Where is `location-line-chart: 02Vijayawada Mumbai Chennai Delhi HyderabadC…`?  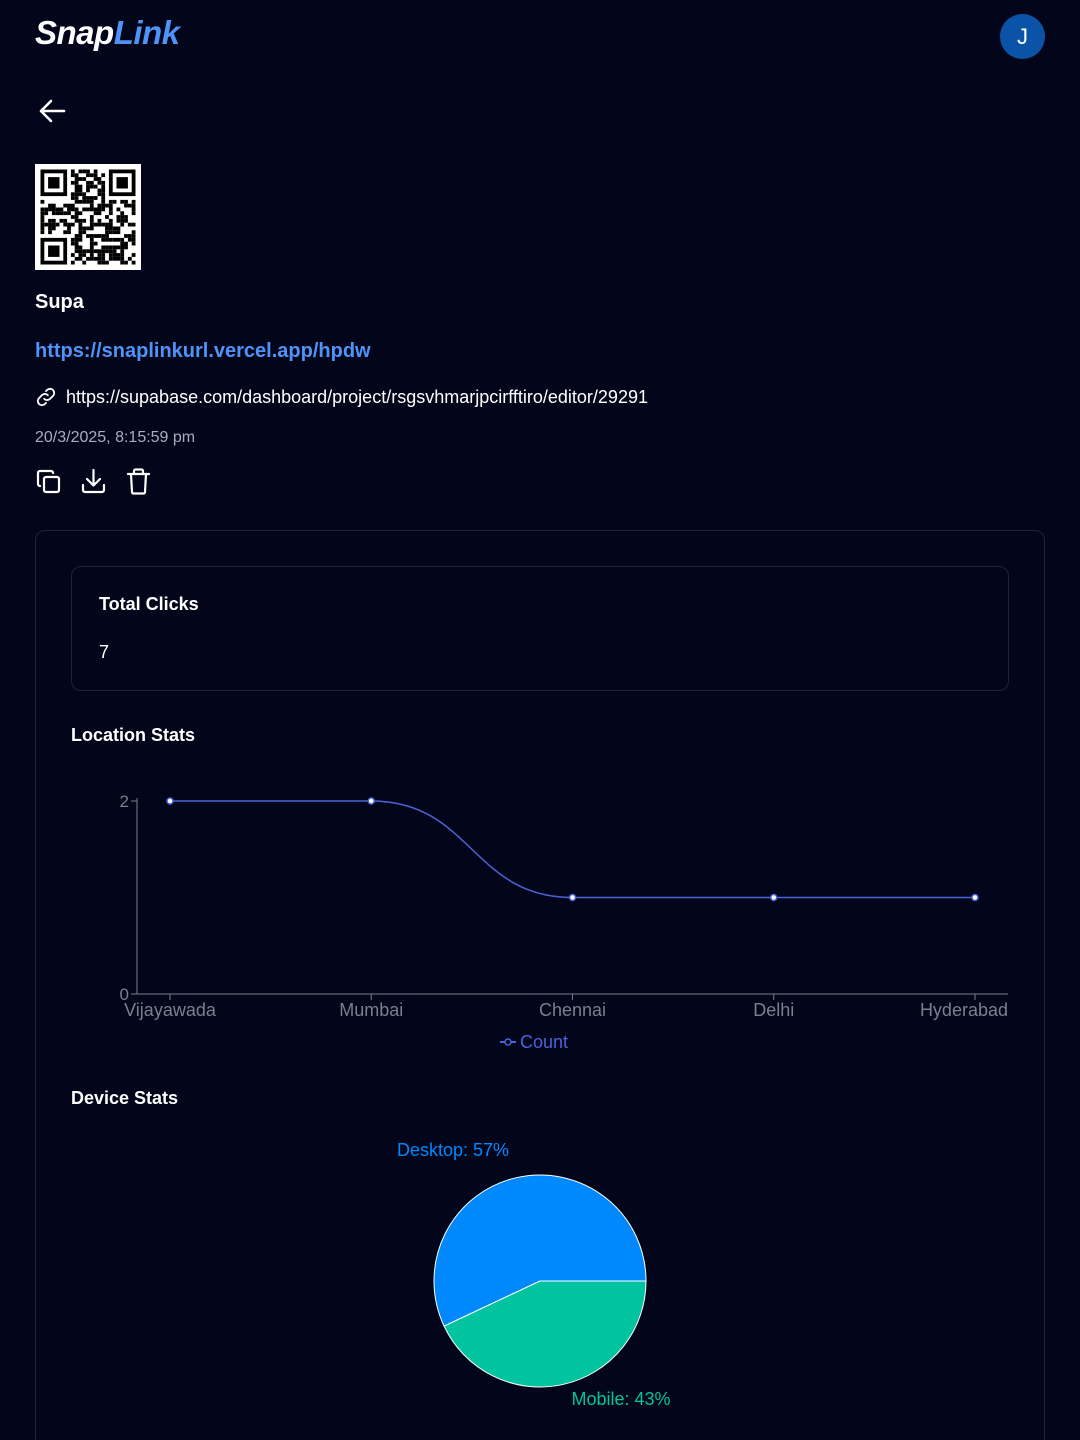 location-line-chart: 02Vijayawada Mumbai Chennai Delhi HyderabadC… is located at coordinates (564, 922).